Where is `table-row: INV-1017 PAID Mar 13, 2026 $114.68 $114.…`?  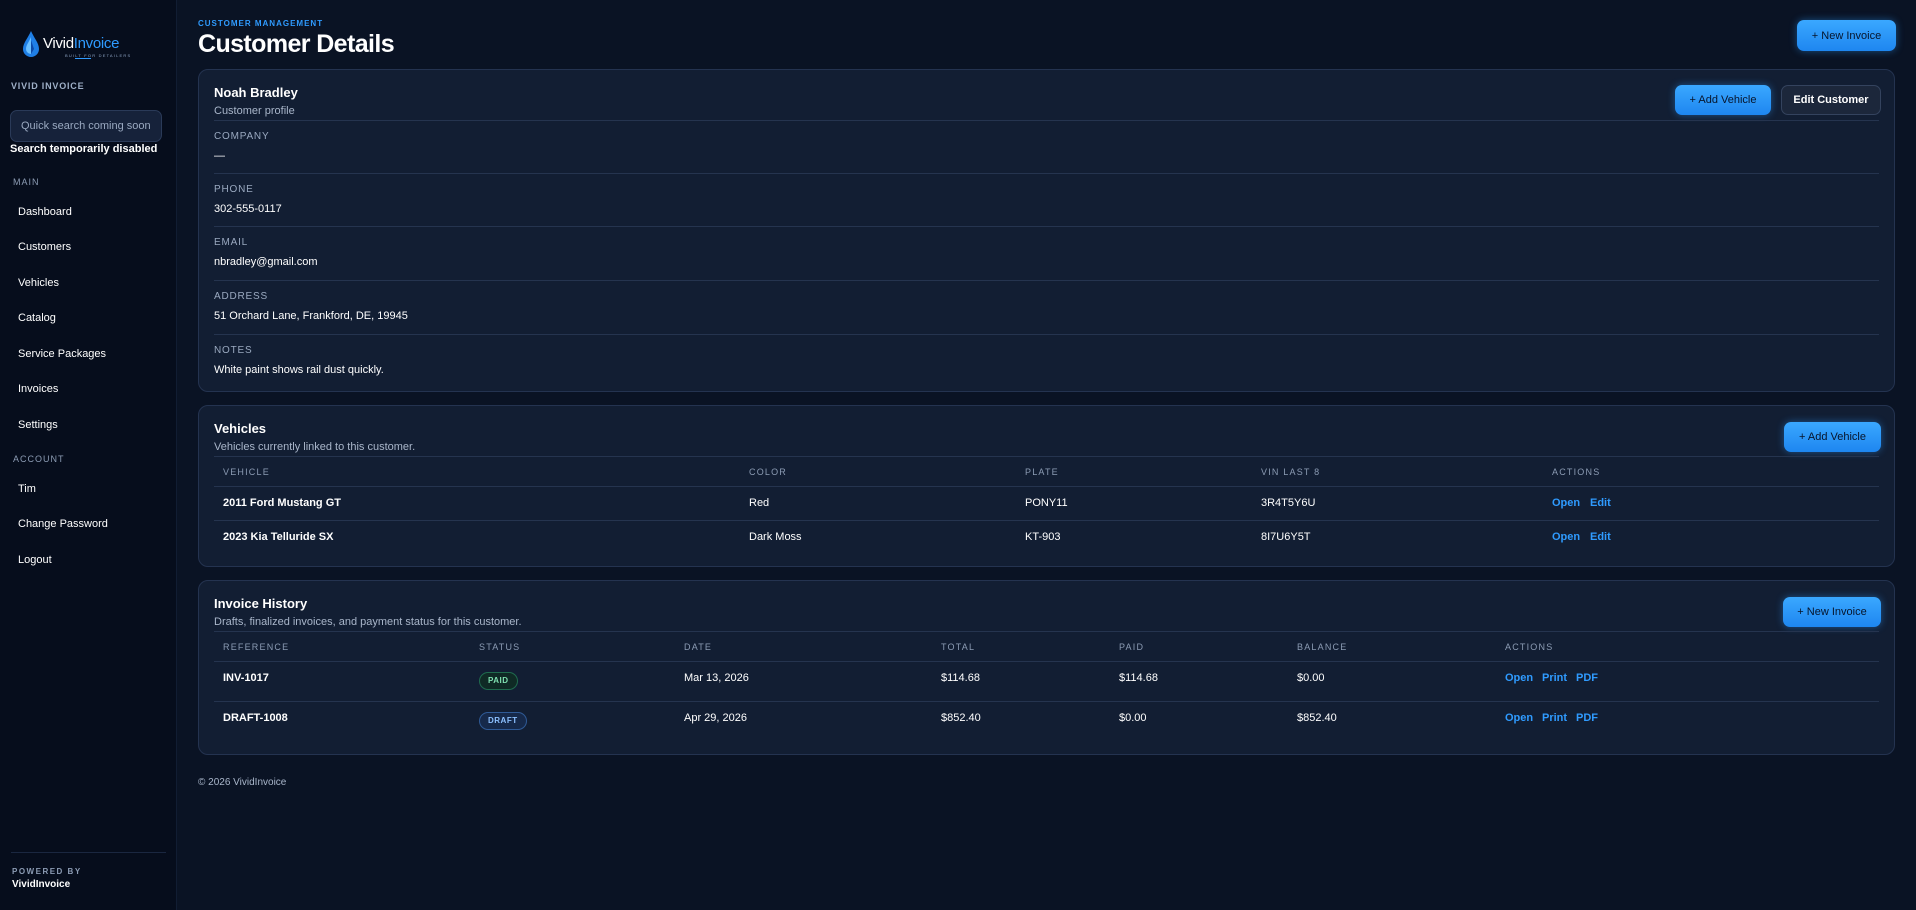
table-row: INV-1017 PAID Mar 13, 2026 $114.68 $114.… is located at coordinates (1046, 681).